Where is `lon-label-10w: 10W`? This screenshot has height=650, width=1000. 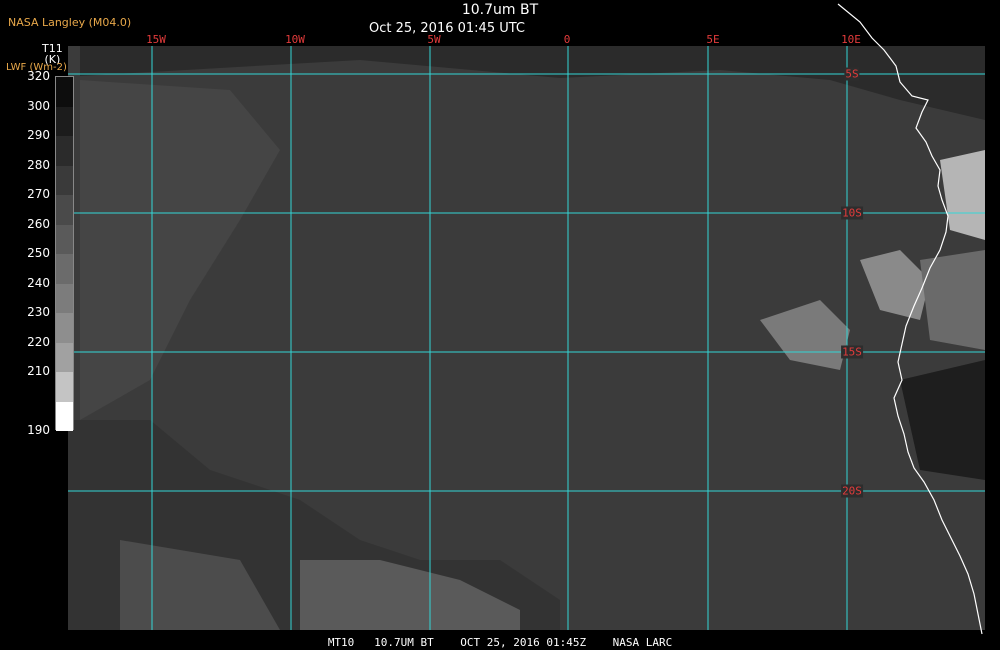
lon-label-10w: 10W is located at coordinates (295, 39).